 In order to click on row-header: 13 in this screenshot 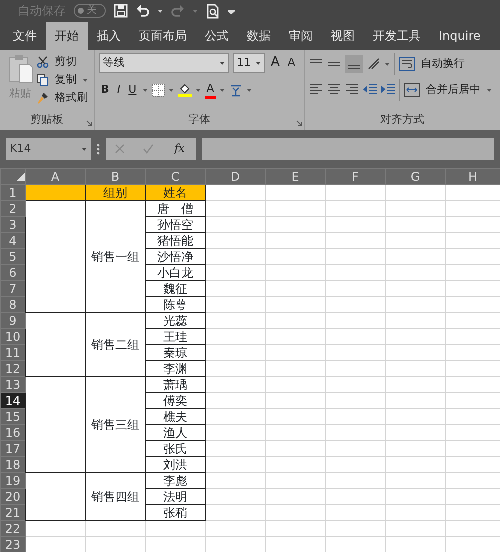, I will do `click(13, 384)`.